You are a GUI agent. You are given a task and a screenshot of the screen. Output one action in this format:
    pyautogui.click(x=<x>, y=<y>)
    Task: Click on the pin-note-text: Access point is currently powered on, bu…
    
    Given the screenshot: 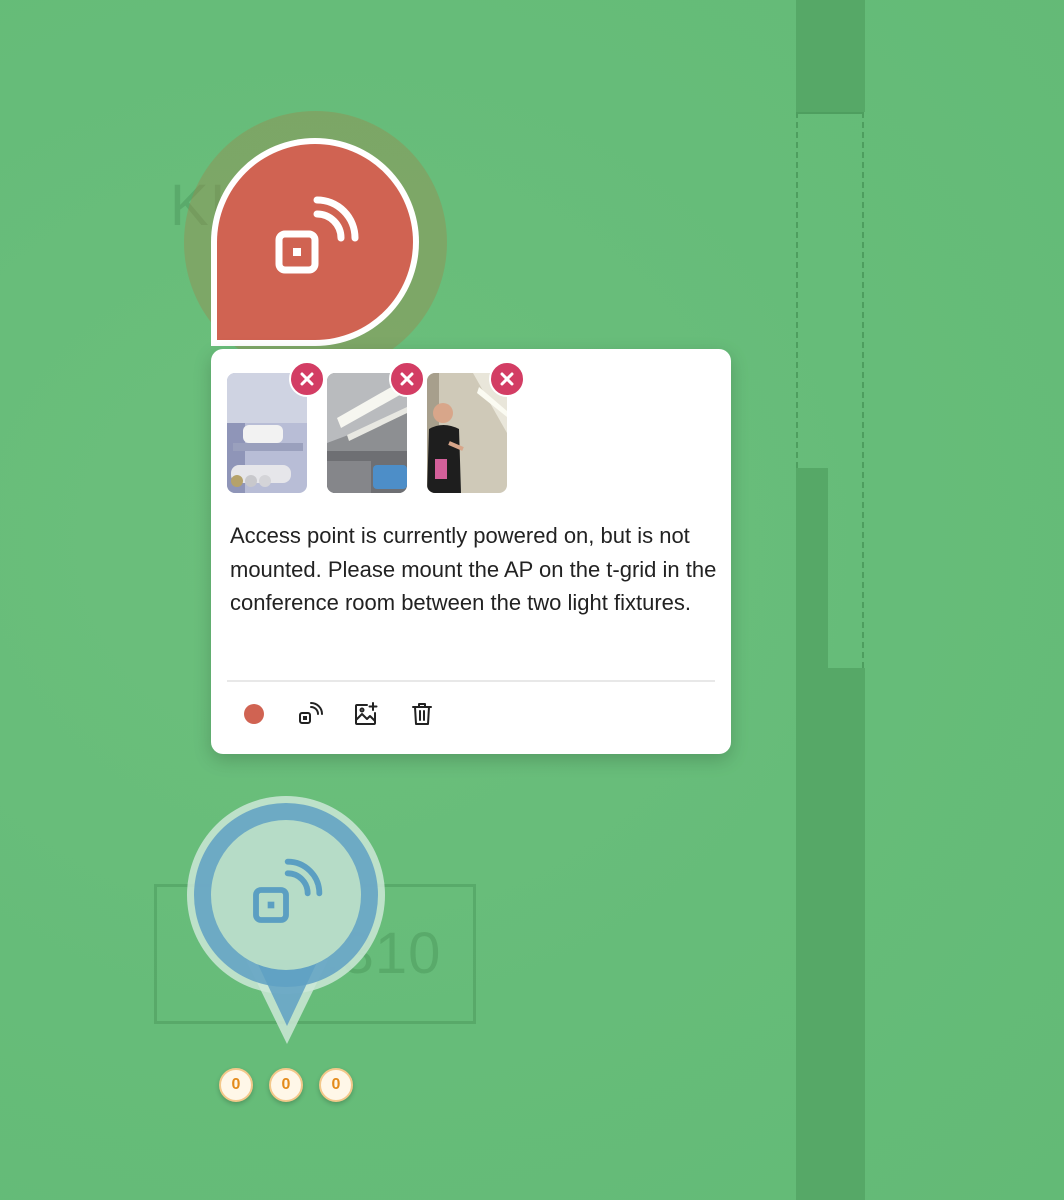 What is the action you would take?
    pyautogui.click(x=475, y=569)
    